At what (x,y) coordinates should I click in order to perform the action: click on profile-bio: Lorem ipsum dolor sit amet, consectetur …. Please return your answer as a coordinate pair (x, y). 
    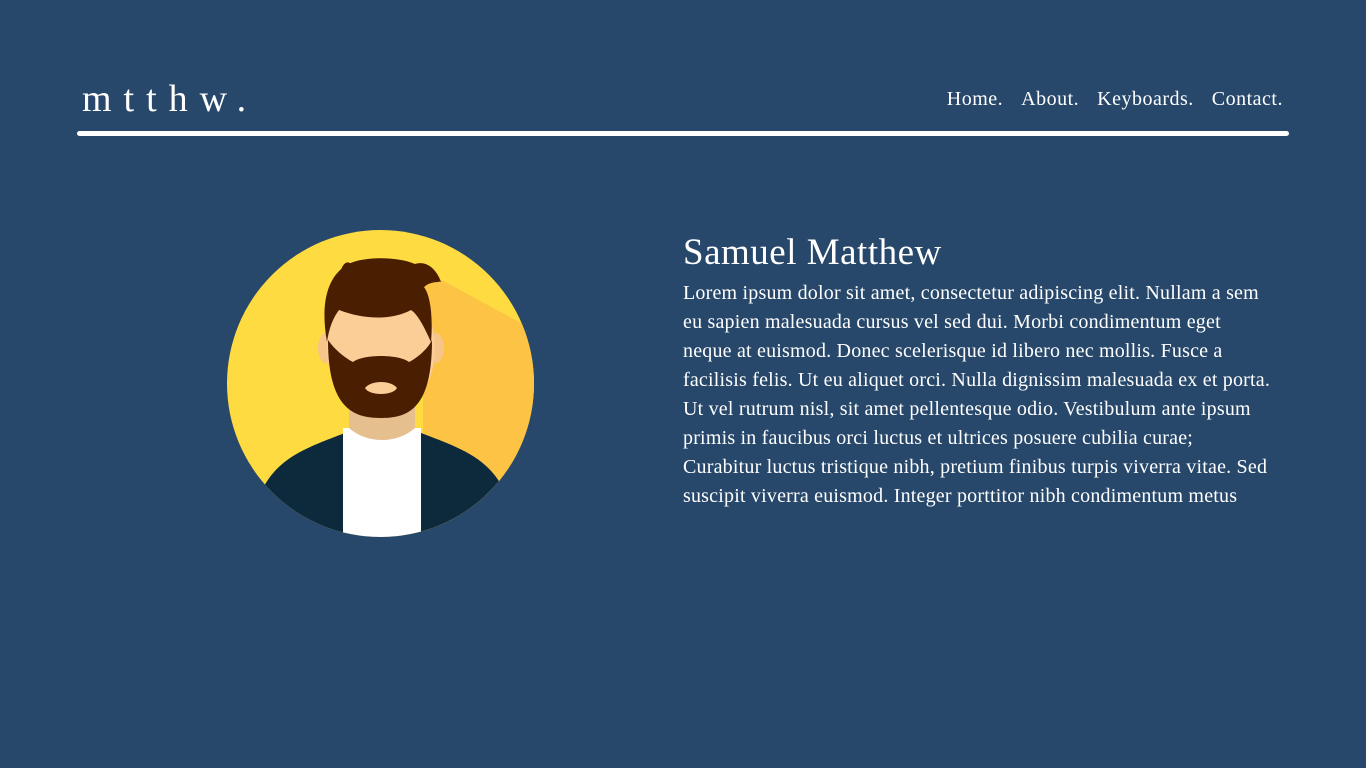
    Looking at the image, I should click on (977, 394).